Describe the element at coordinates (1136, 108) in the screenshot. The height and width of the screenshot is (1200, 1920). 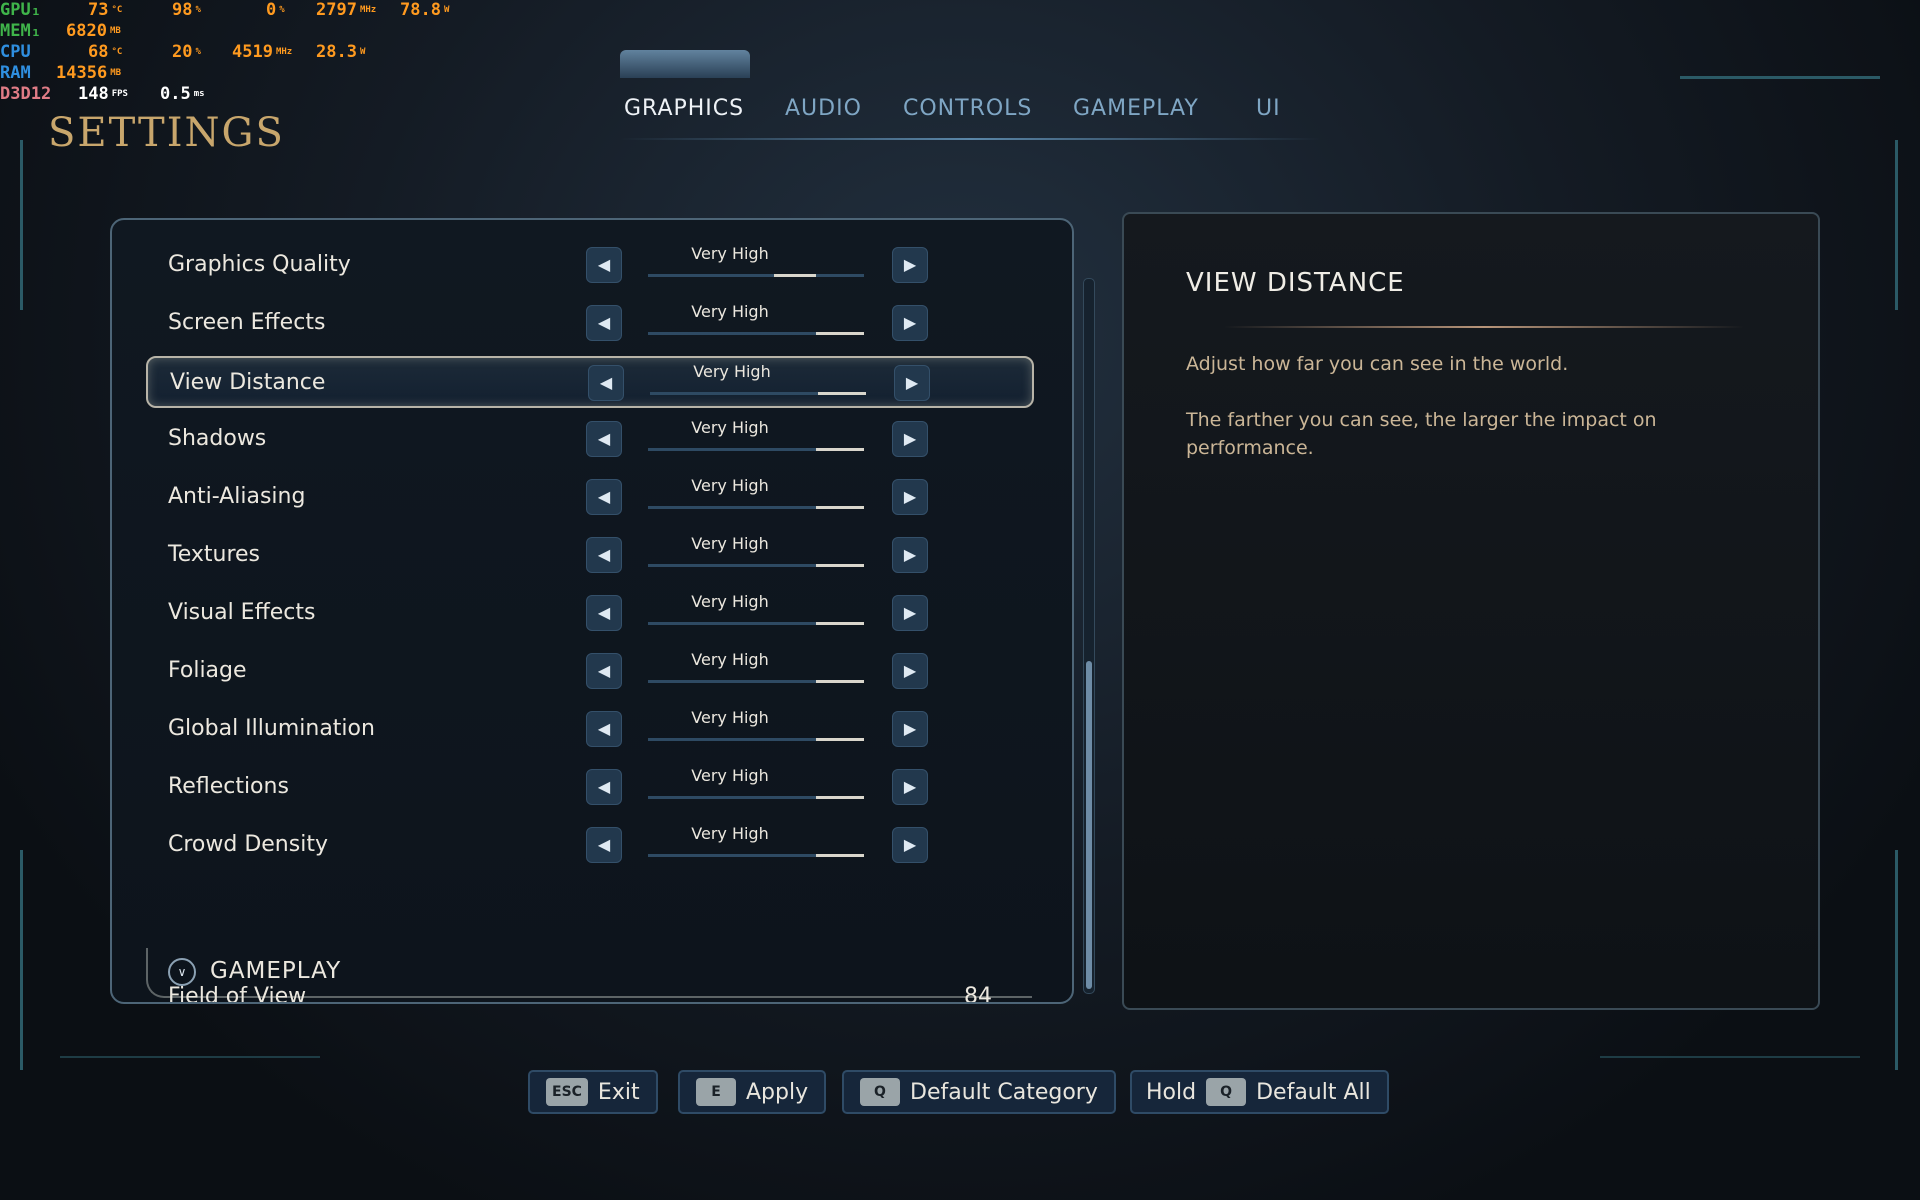
I see `tab-gameplay: GAMEPLAY` at that location.